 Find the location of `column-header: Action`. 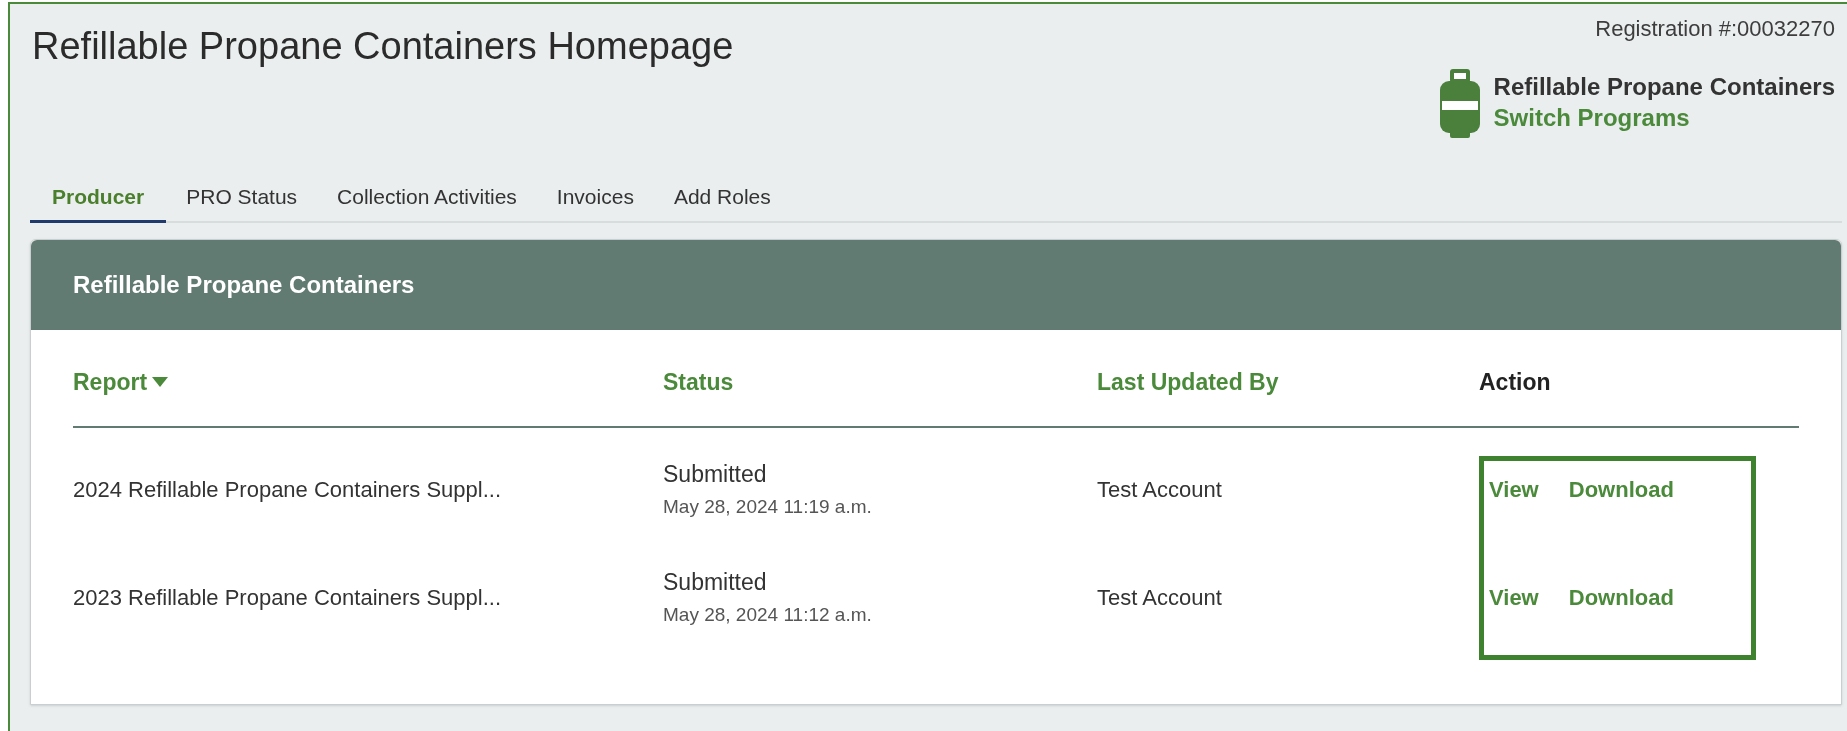

column-header: Action is located at coordinates (1515, 381).